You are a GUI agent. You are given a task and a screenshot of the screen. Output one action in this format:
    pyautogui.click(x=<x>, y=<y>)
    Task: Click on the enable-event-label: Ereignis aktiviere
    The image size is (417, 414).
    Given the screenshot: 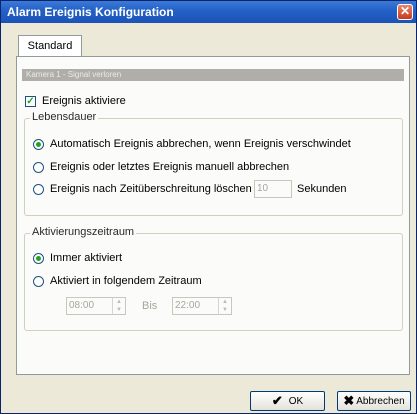 What is the action you would take?
    pyautogui.click(x=84, y=101)
    